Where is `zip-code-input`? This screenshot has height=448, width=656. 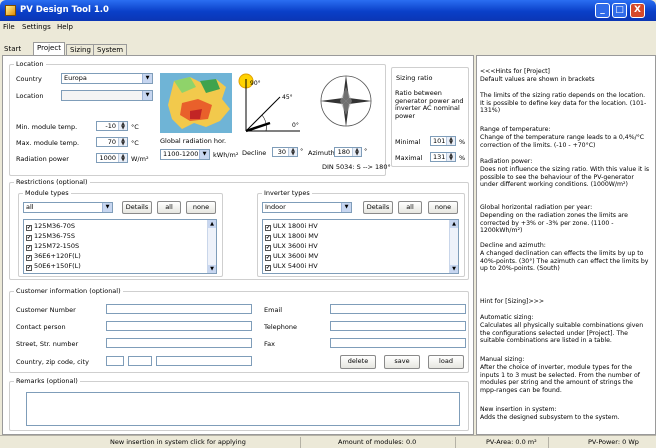 zip-code-input is located at coordinates (140, 361).